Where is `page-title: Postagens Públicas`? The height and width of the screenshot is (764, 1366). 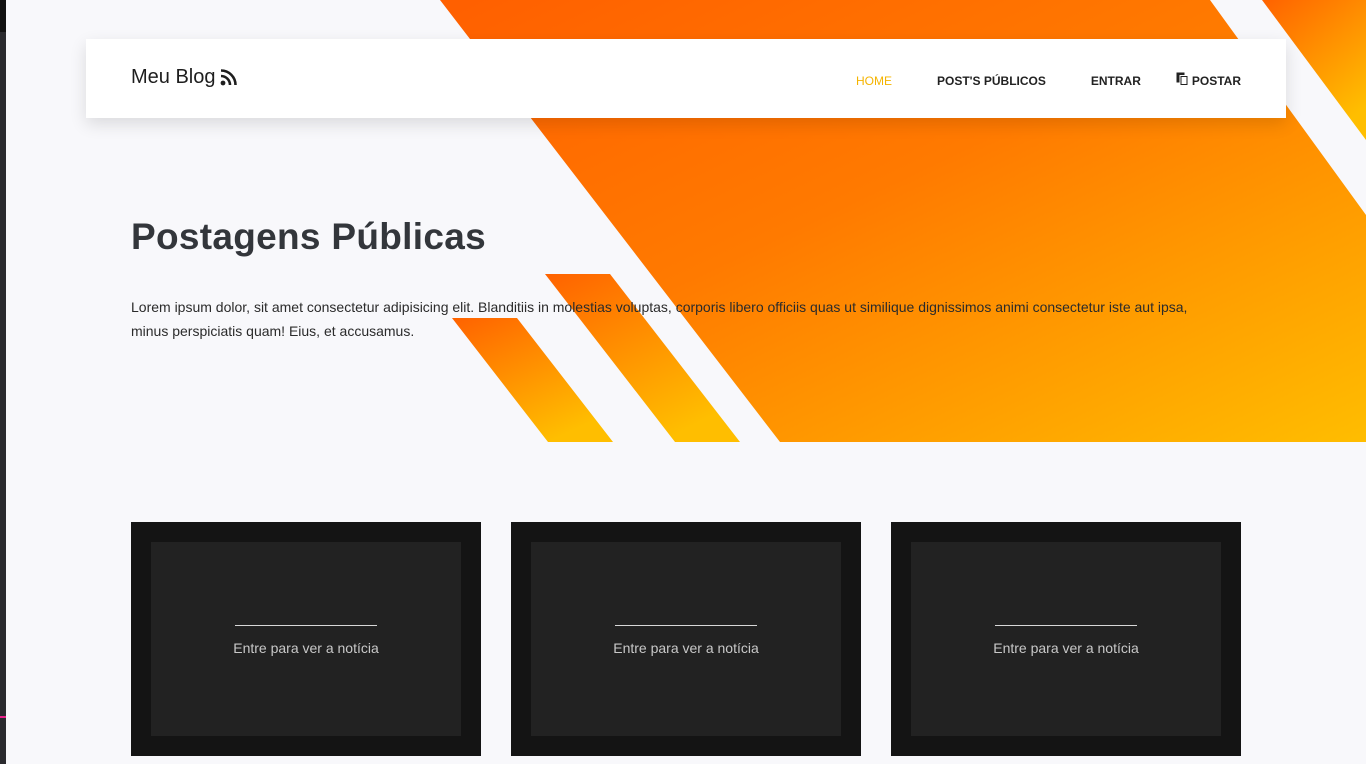 page-title: Postagens Públicas is located at coordinates (308, 236).